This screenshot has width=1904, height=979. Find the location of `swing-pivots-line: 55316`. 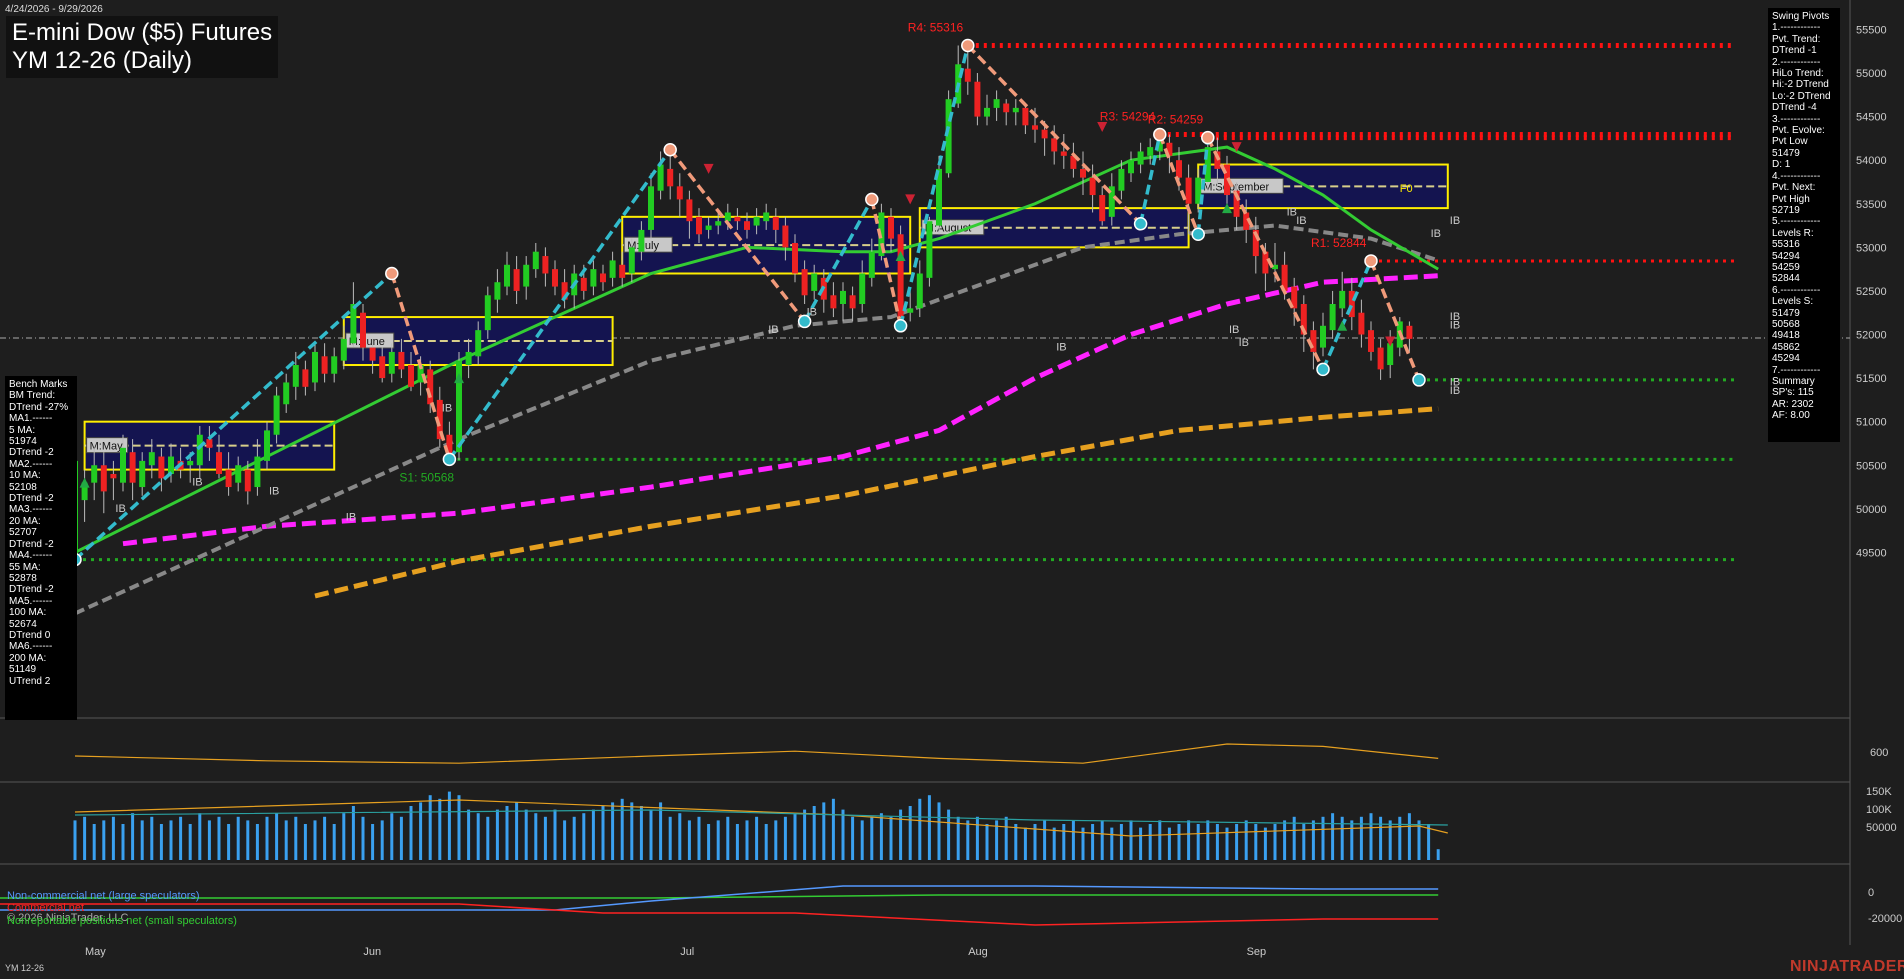

swing-pivots-line: 55316 is located at coordinates (1786, 245).